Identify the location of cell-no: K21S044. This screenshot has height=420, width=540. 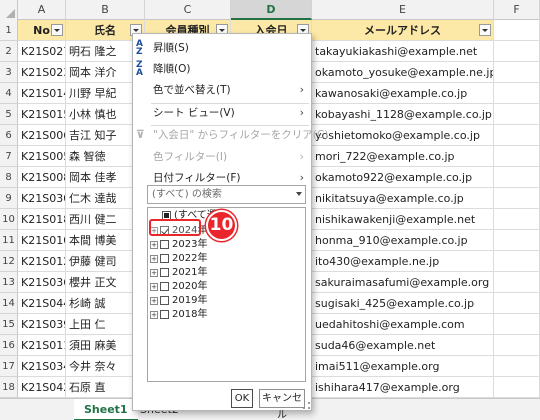
(42, 303).